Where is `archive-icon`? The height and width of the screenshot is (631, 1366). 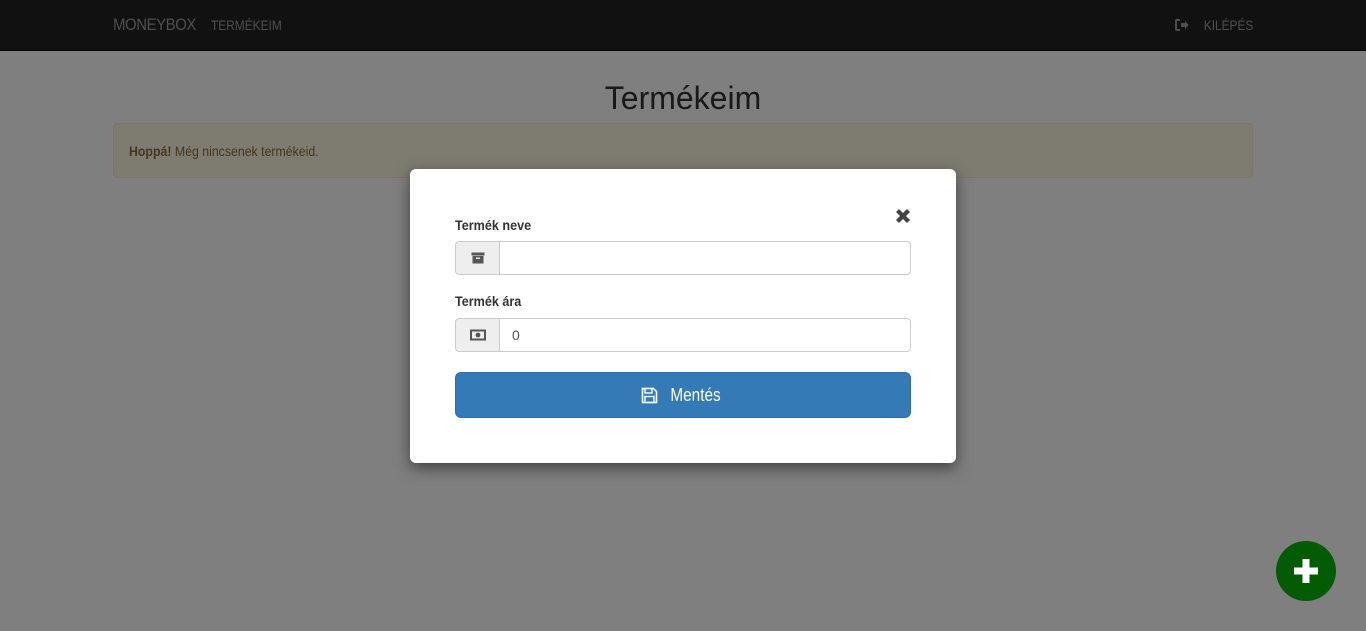
archive-icon is located at coordinates (477, 258).